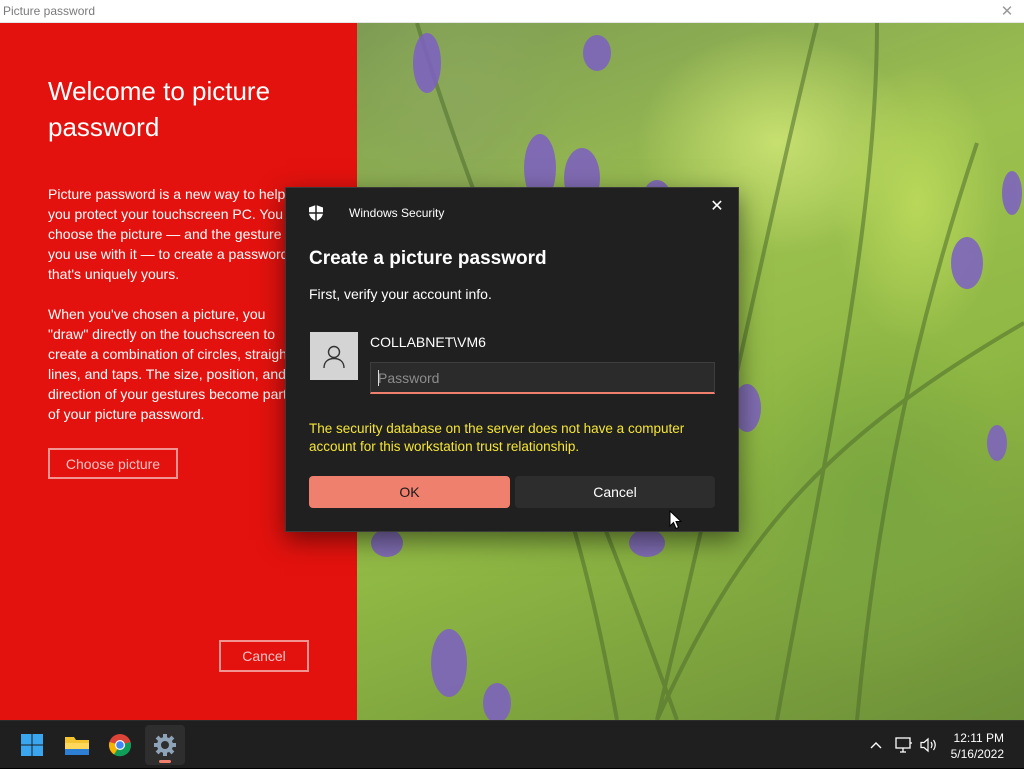  Describe the element at coordinates (512, 11) in the screenshot. I see `window-title-bar: Picture password ✕` at that location.